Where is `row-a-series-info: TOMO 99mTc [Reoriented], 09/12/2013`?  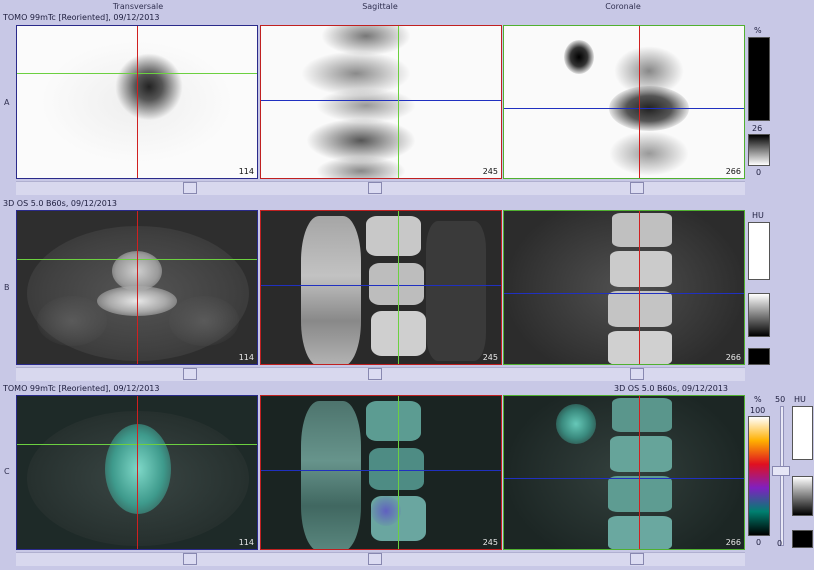 row-a-series-info: TOMO 99mTc [Reoriented], 09/12/2013 is located at coordinates (81, 17).